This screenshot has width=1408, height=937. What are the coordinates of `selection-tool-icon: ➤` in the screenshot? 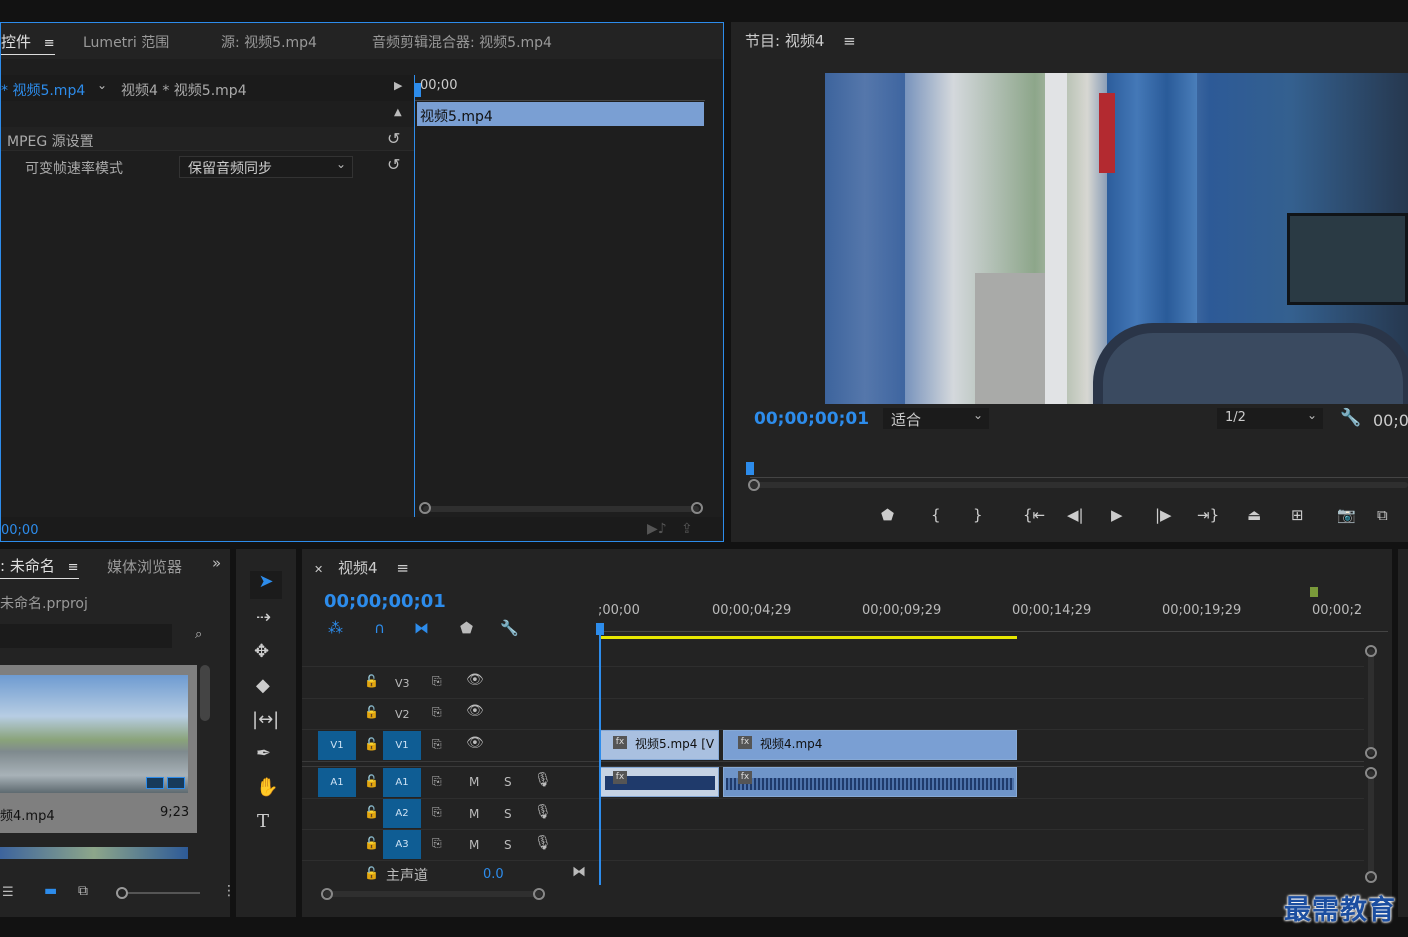 It's located at (266, 585).